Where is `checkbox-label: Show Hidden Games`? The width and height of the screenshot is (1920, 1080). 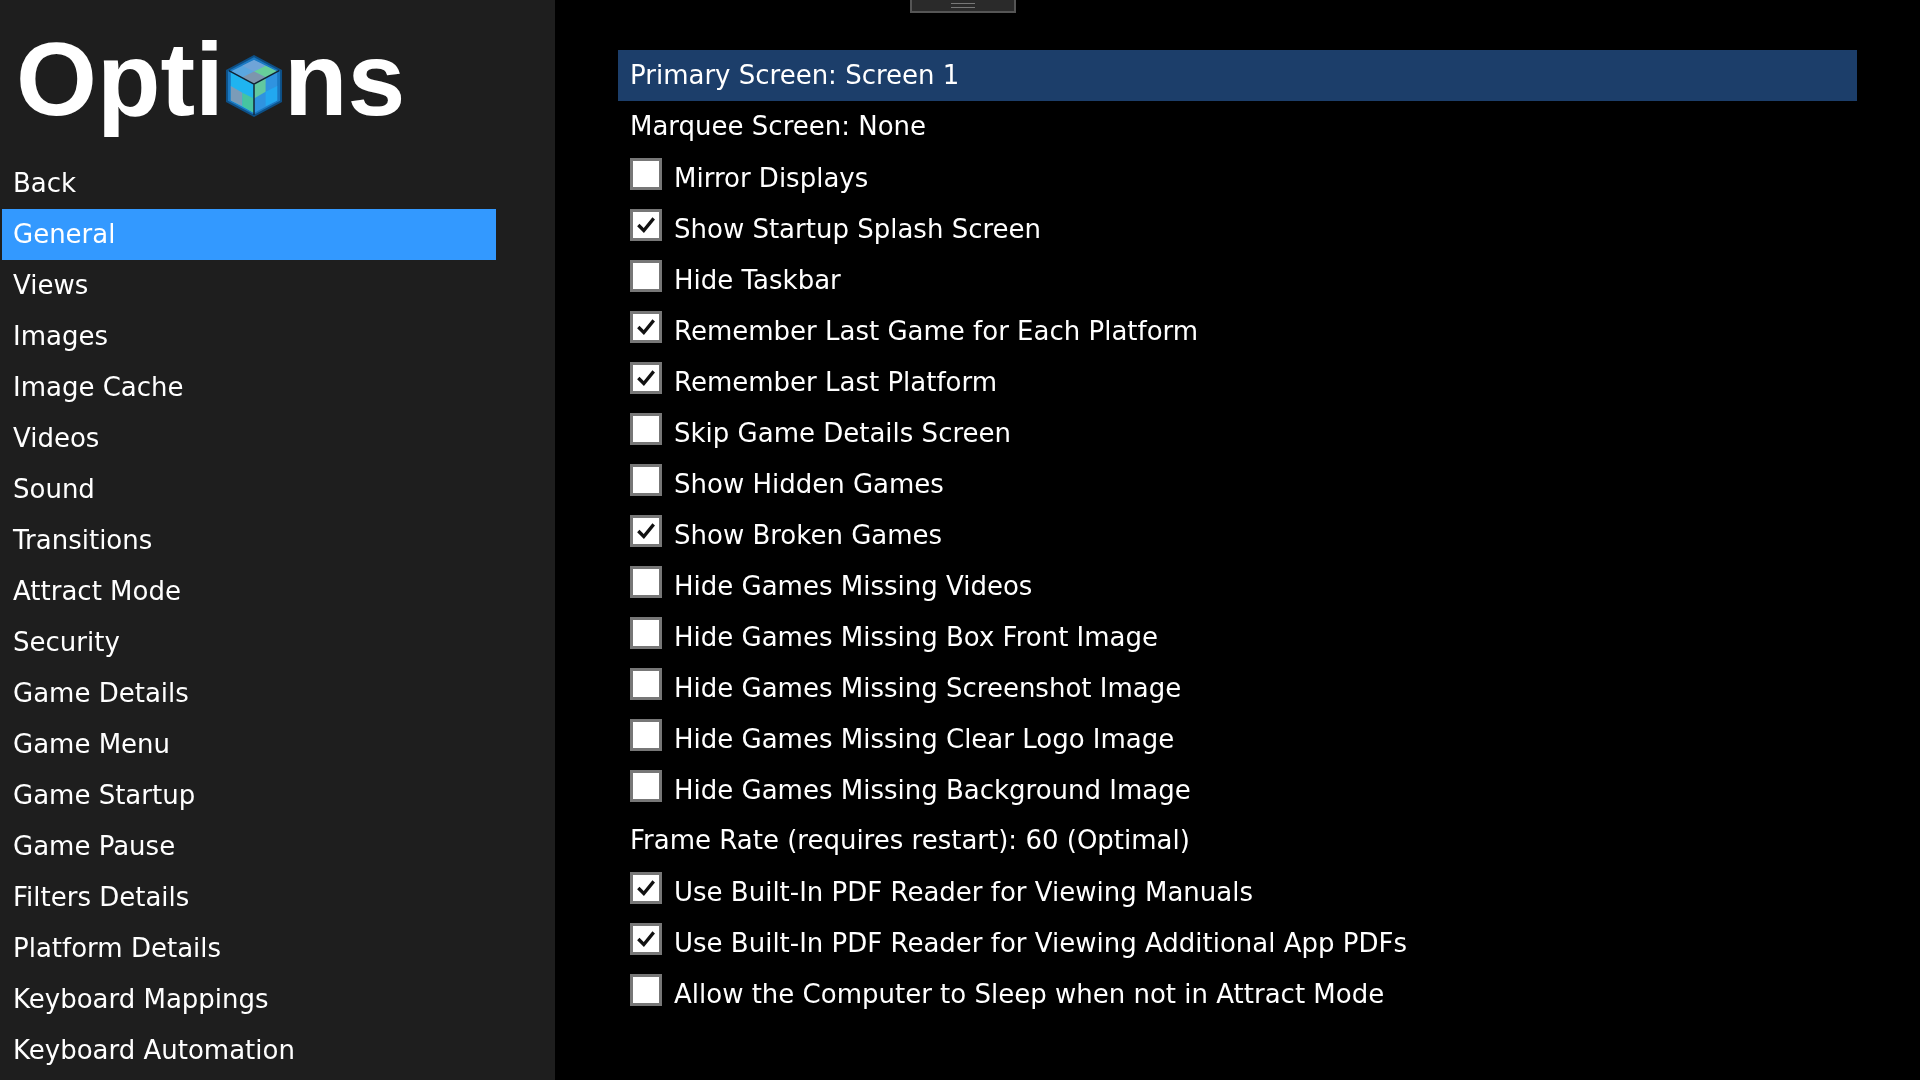
checkbox-label: Show Hidden Games is located at coordinates (809, 483).